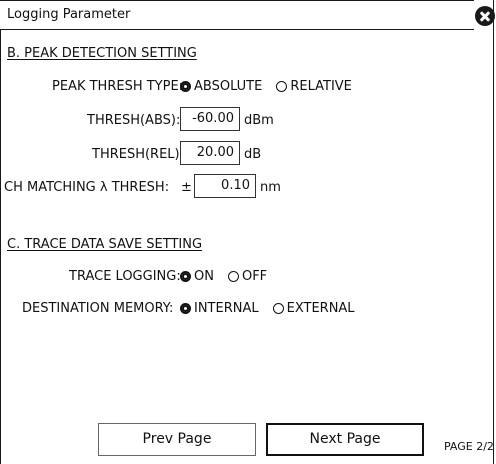  I want to click on trace-logging-label: TRACE LOGGING:, so click(125, 276).